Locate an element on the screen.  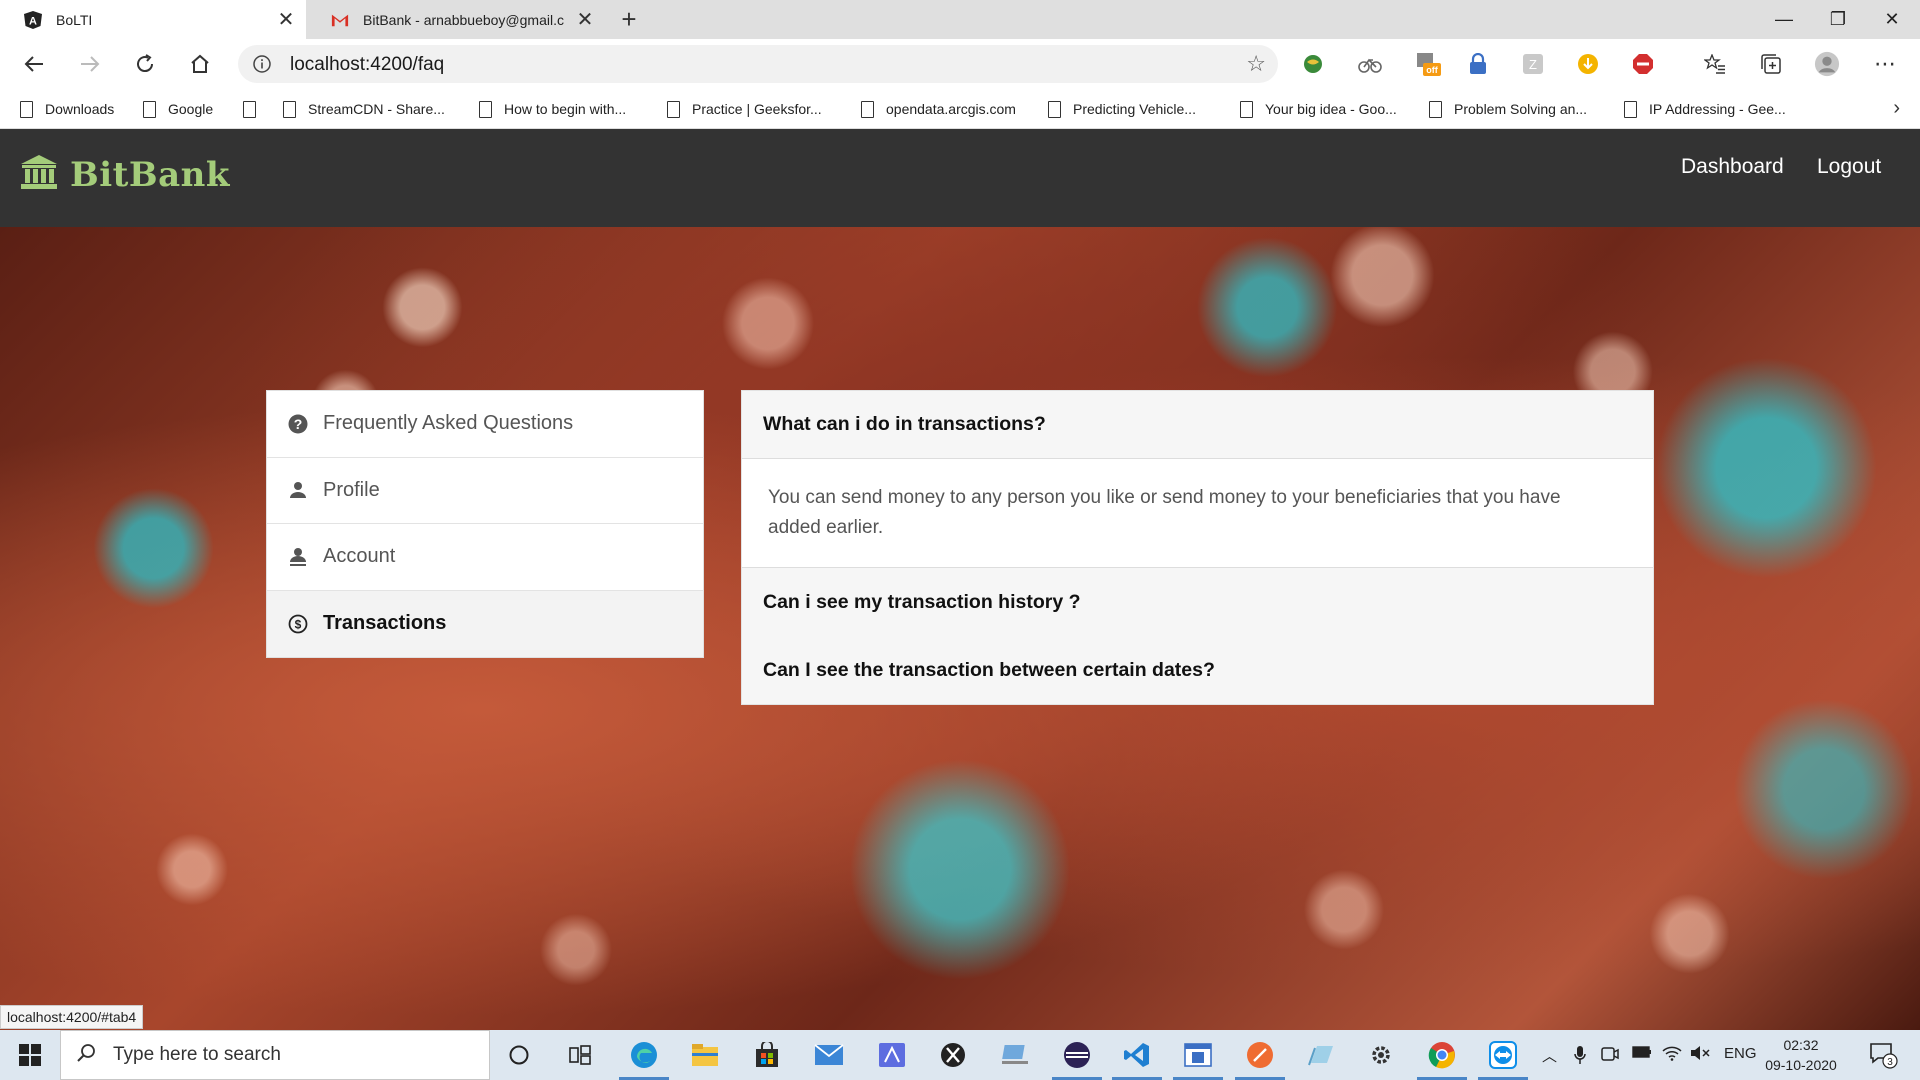
collections-icon is located at coordinates (1771, 64).